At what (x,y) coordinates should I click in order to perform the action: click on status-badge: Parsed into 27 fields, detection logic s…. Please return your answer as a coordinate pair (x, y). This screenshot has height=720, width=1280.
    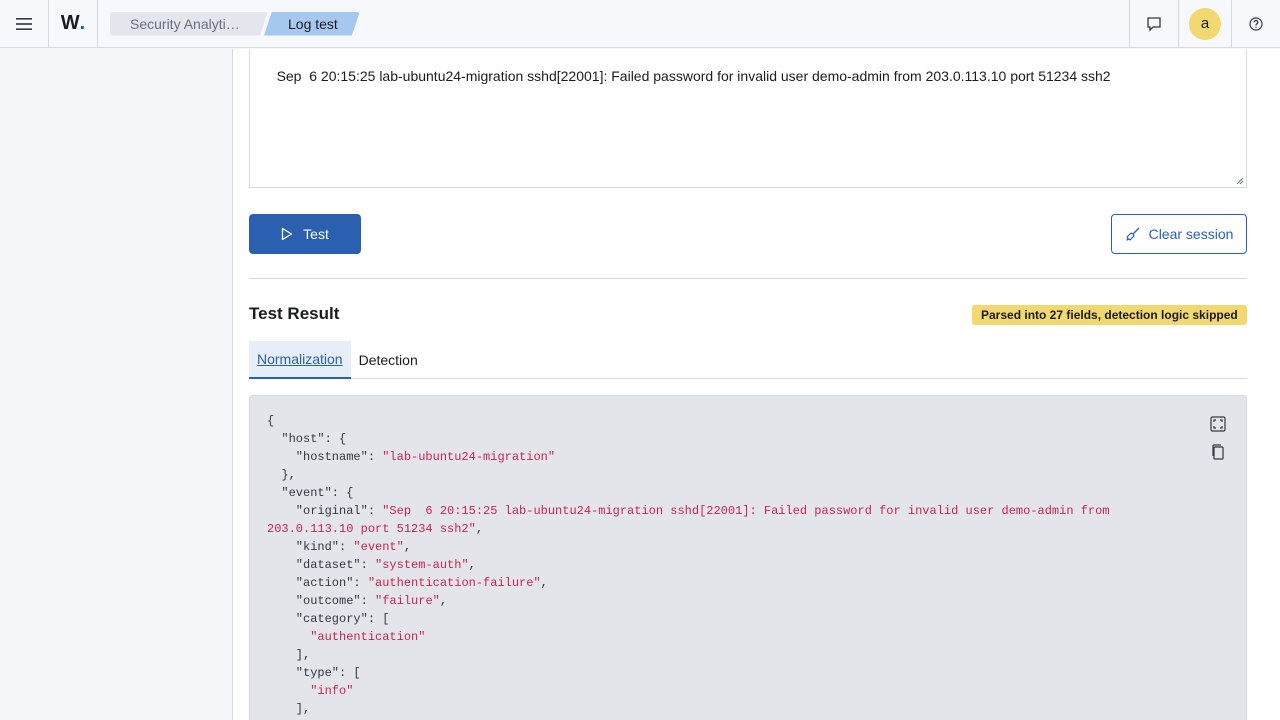
    Looking at the image, I should click on (1109, 315).